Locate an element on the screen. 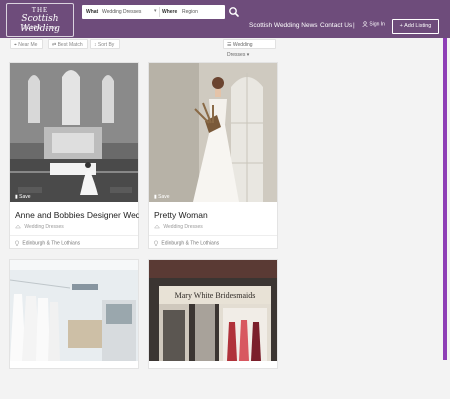 The width and height of the screenshot is (450, 399). listing-photo-bridal-shop is located at coordinates (74, 329).